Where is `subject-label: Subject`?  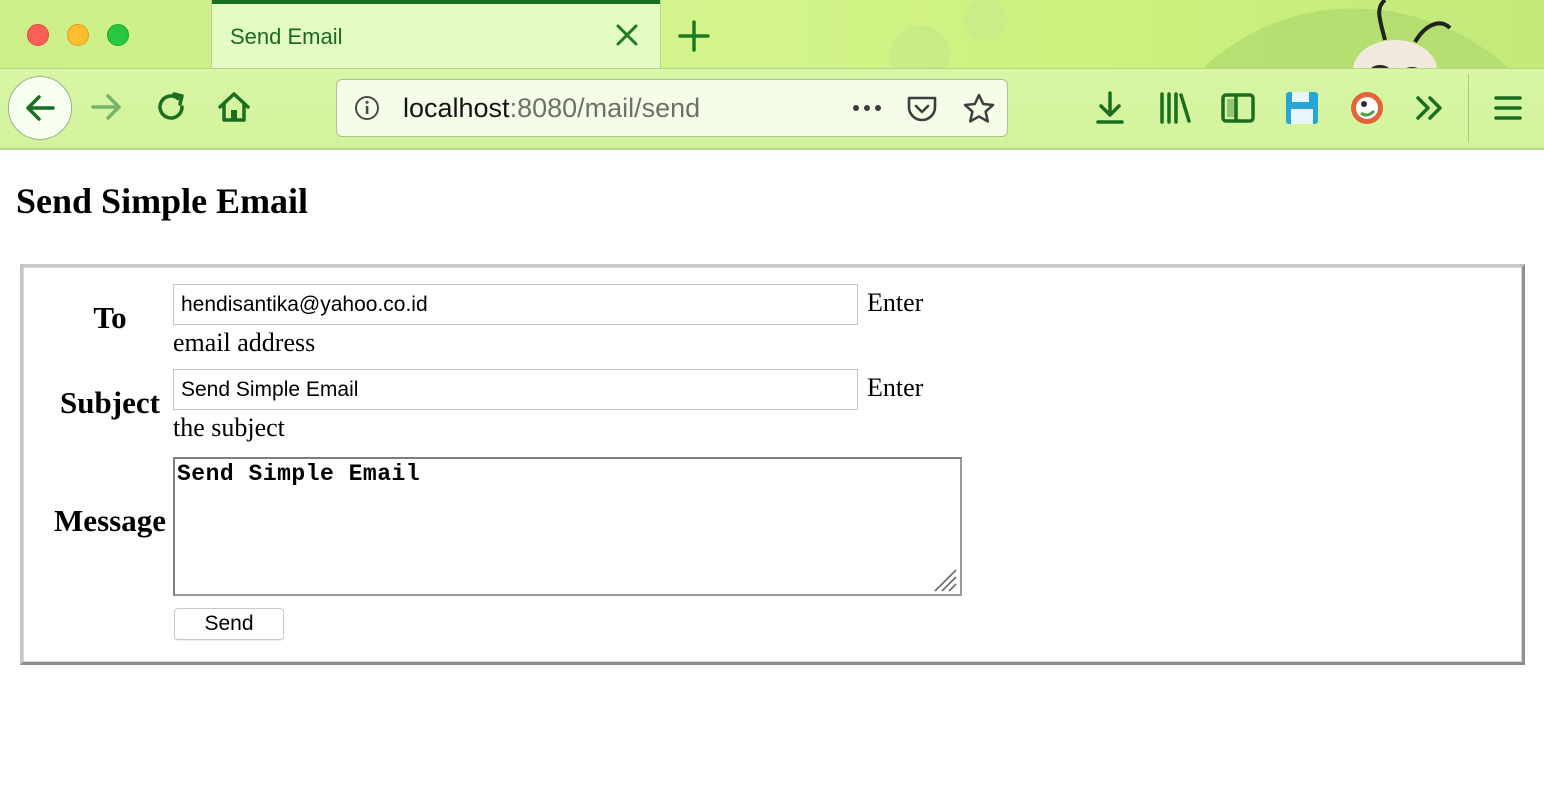
subject-label: Subject is located at coordinates (110, 402).